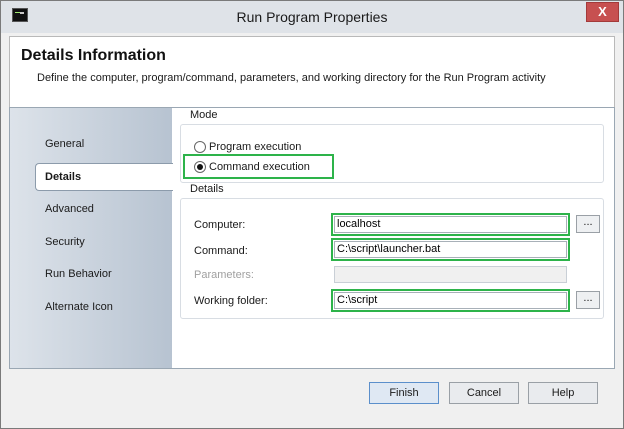 This screenshot has width=624, height=429. What do you see at coordinates (450, 300) in the screenshot?
I see `working-folder-highlight` at bounding box center [450, 300].